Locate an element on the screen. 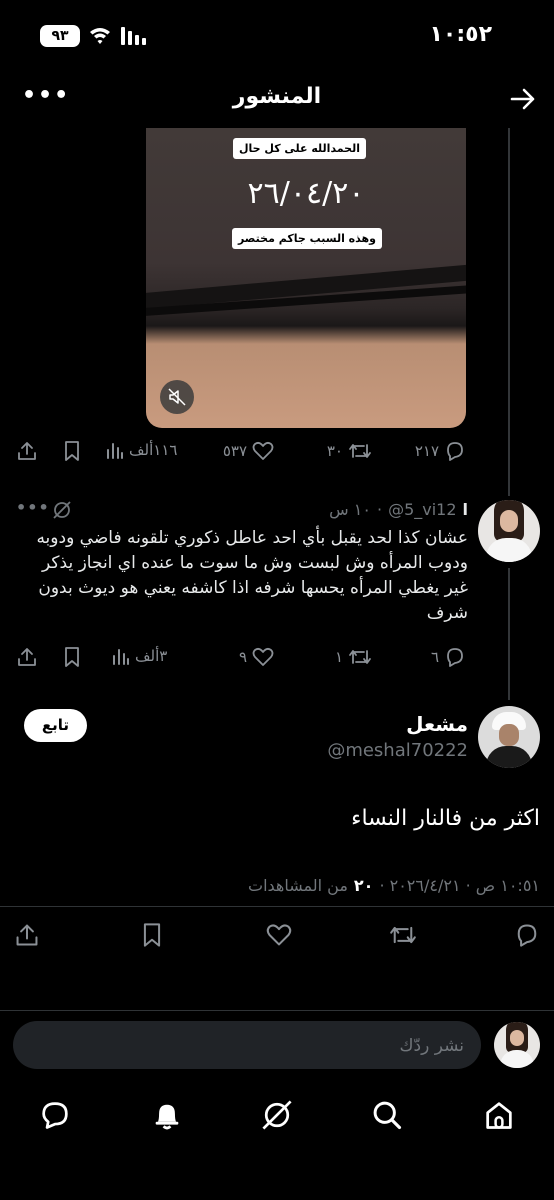 The height and width of the screenshot is (1200, 554). speaker-muted-icon is located at coordinates (177, 397).